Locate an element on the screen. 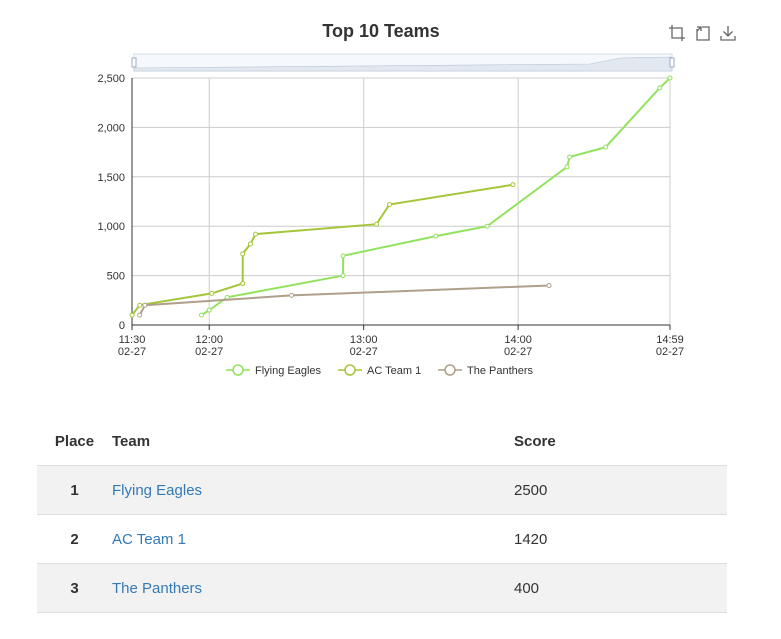 This screenshot has height=639, width=781. score-cell: 1420 is located at coordinates (620, 539).